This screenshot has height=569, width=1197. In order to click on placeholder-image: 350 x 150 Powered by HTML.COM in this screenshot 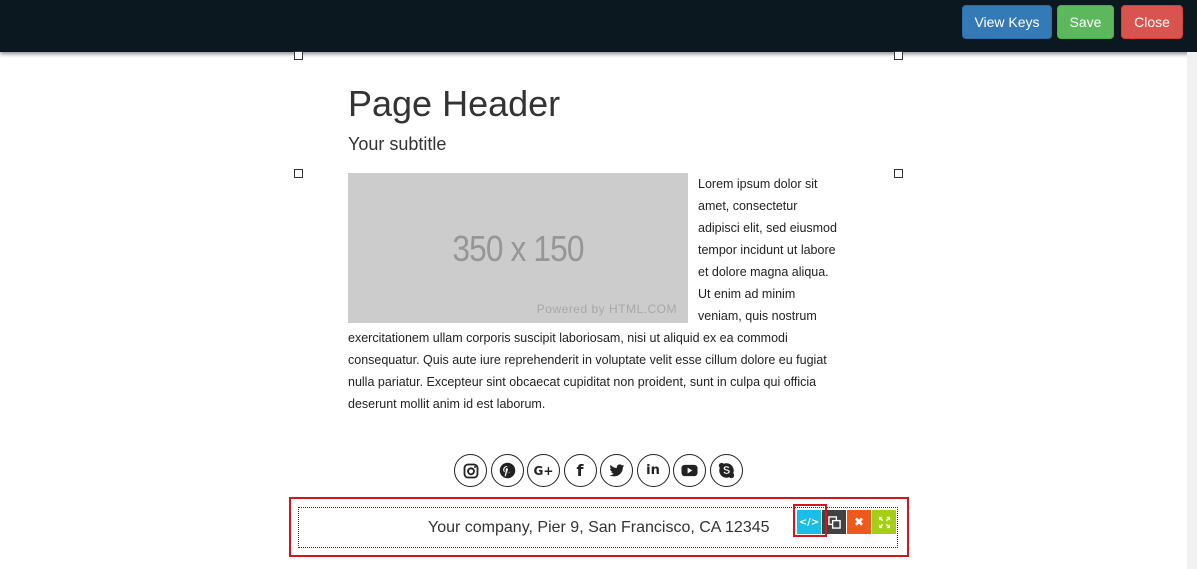, I will do `click(518, 248)`.